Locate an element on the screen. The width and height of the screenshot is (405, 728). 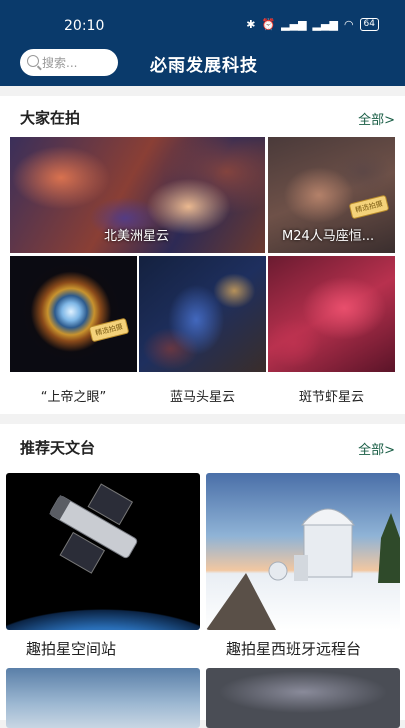
gallery-item-label: 北美洲星云 is located at coordinates (137, 236).